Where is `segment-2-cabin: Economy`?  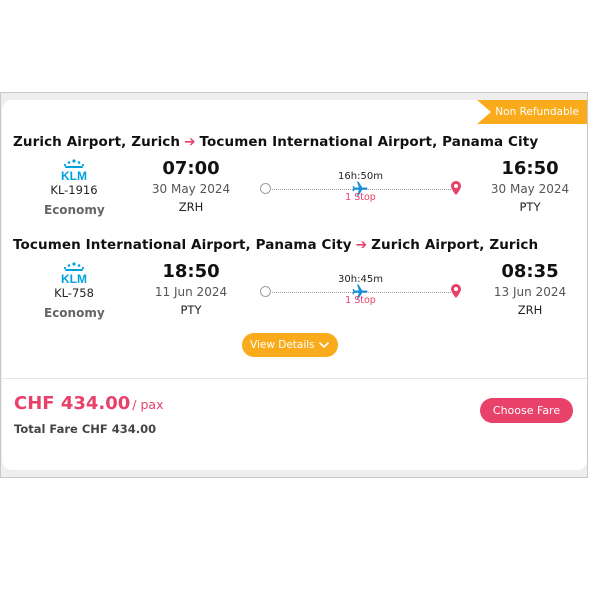 segment-2-cabin: Economy is located at coordinates (74, 313).